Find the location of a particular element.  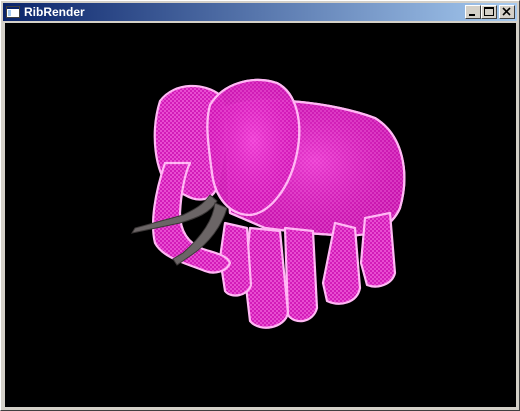

close-button is located at coordinates (507, 12).